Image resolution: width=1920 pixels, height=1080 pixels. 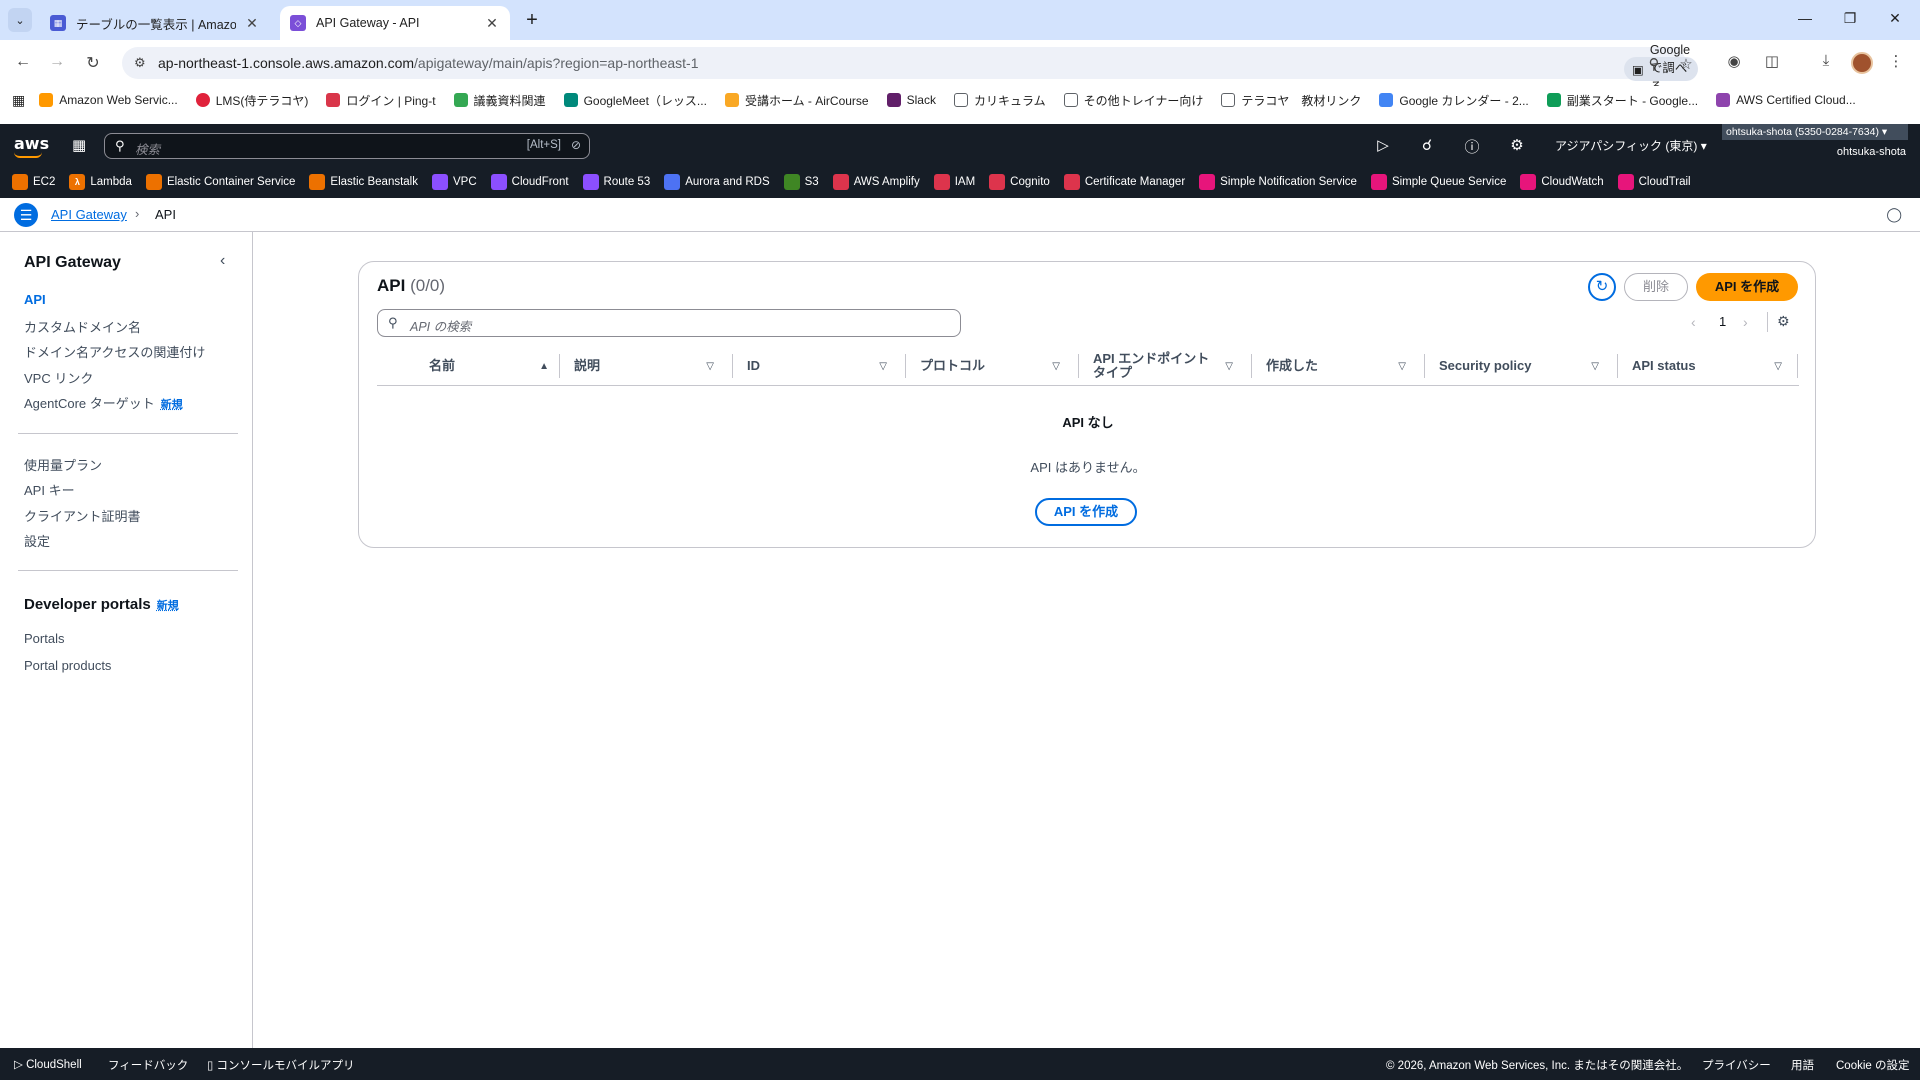 What do you see at coordinates (1168, 366) in the screenshot?
I see `column-header-endpoint-type: API エンドポイント タイプ ▽` at bounding box center [1168, 366].